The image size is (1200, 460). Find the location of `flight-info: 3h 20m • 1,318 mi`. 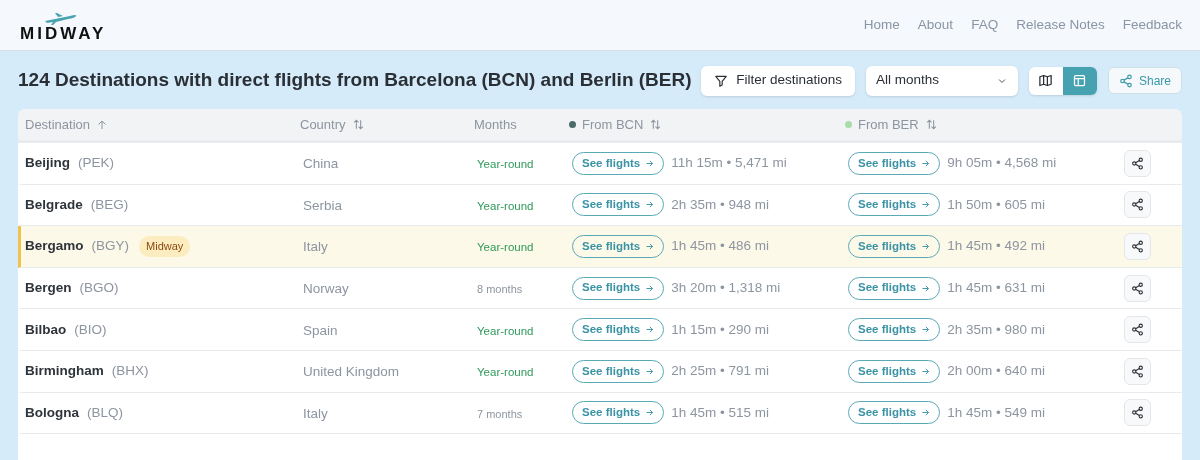

flight-info: 3h 20m • 1,318 mi is located at coordinates (726, 287).